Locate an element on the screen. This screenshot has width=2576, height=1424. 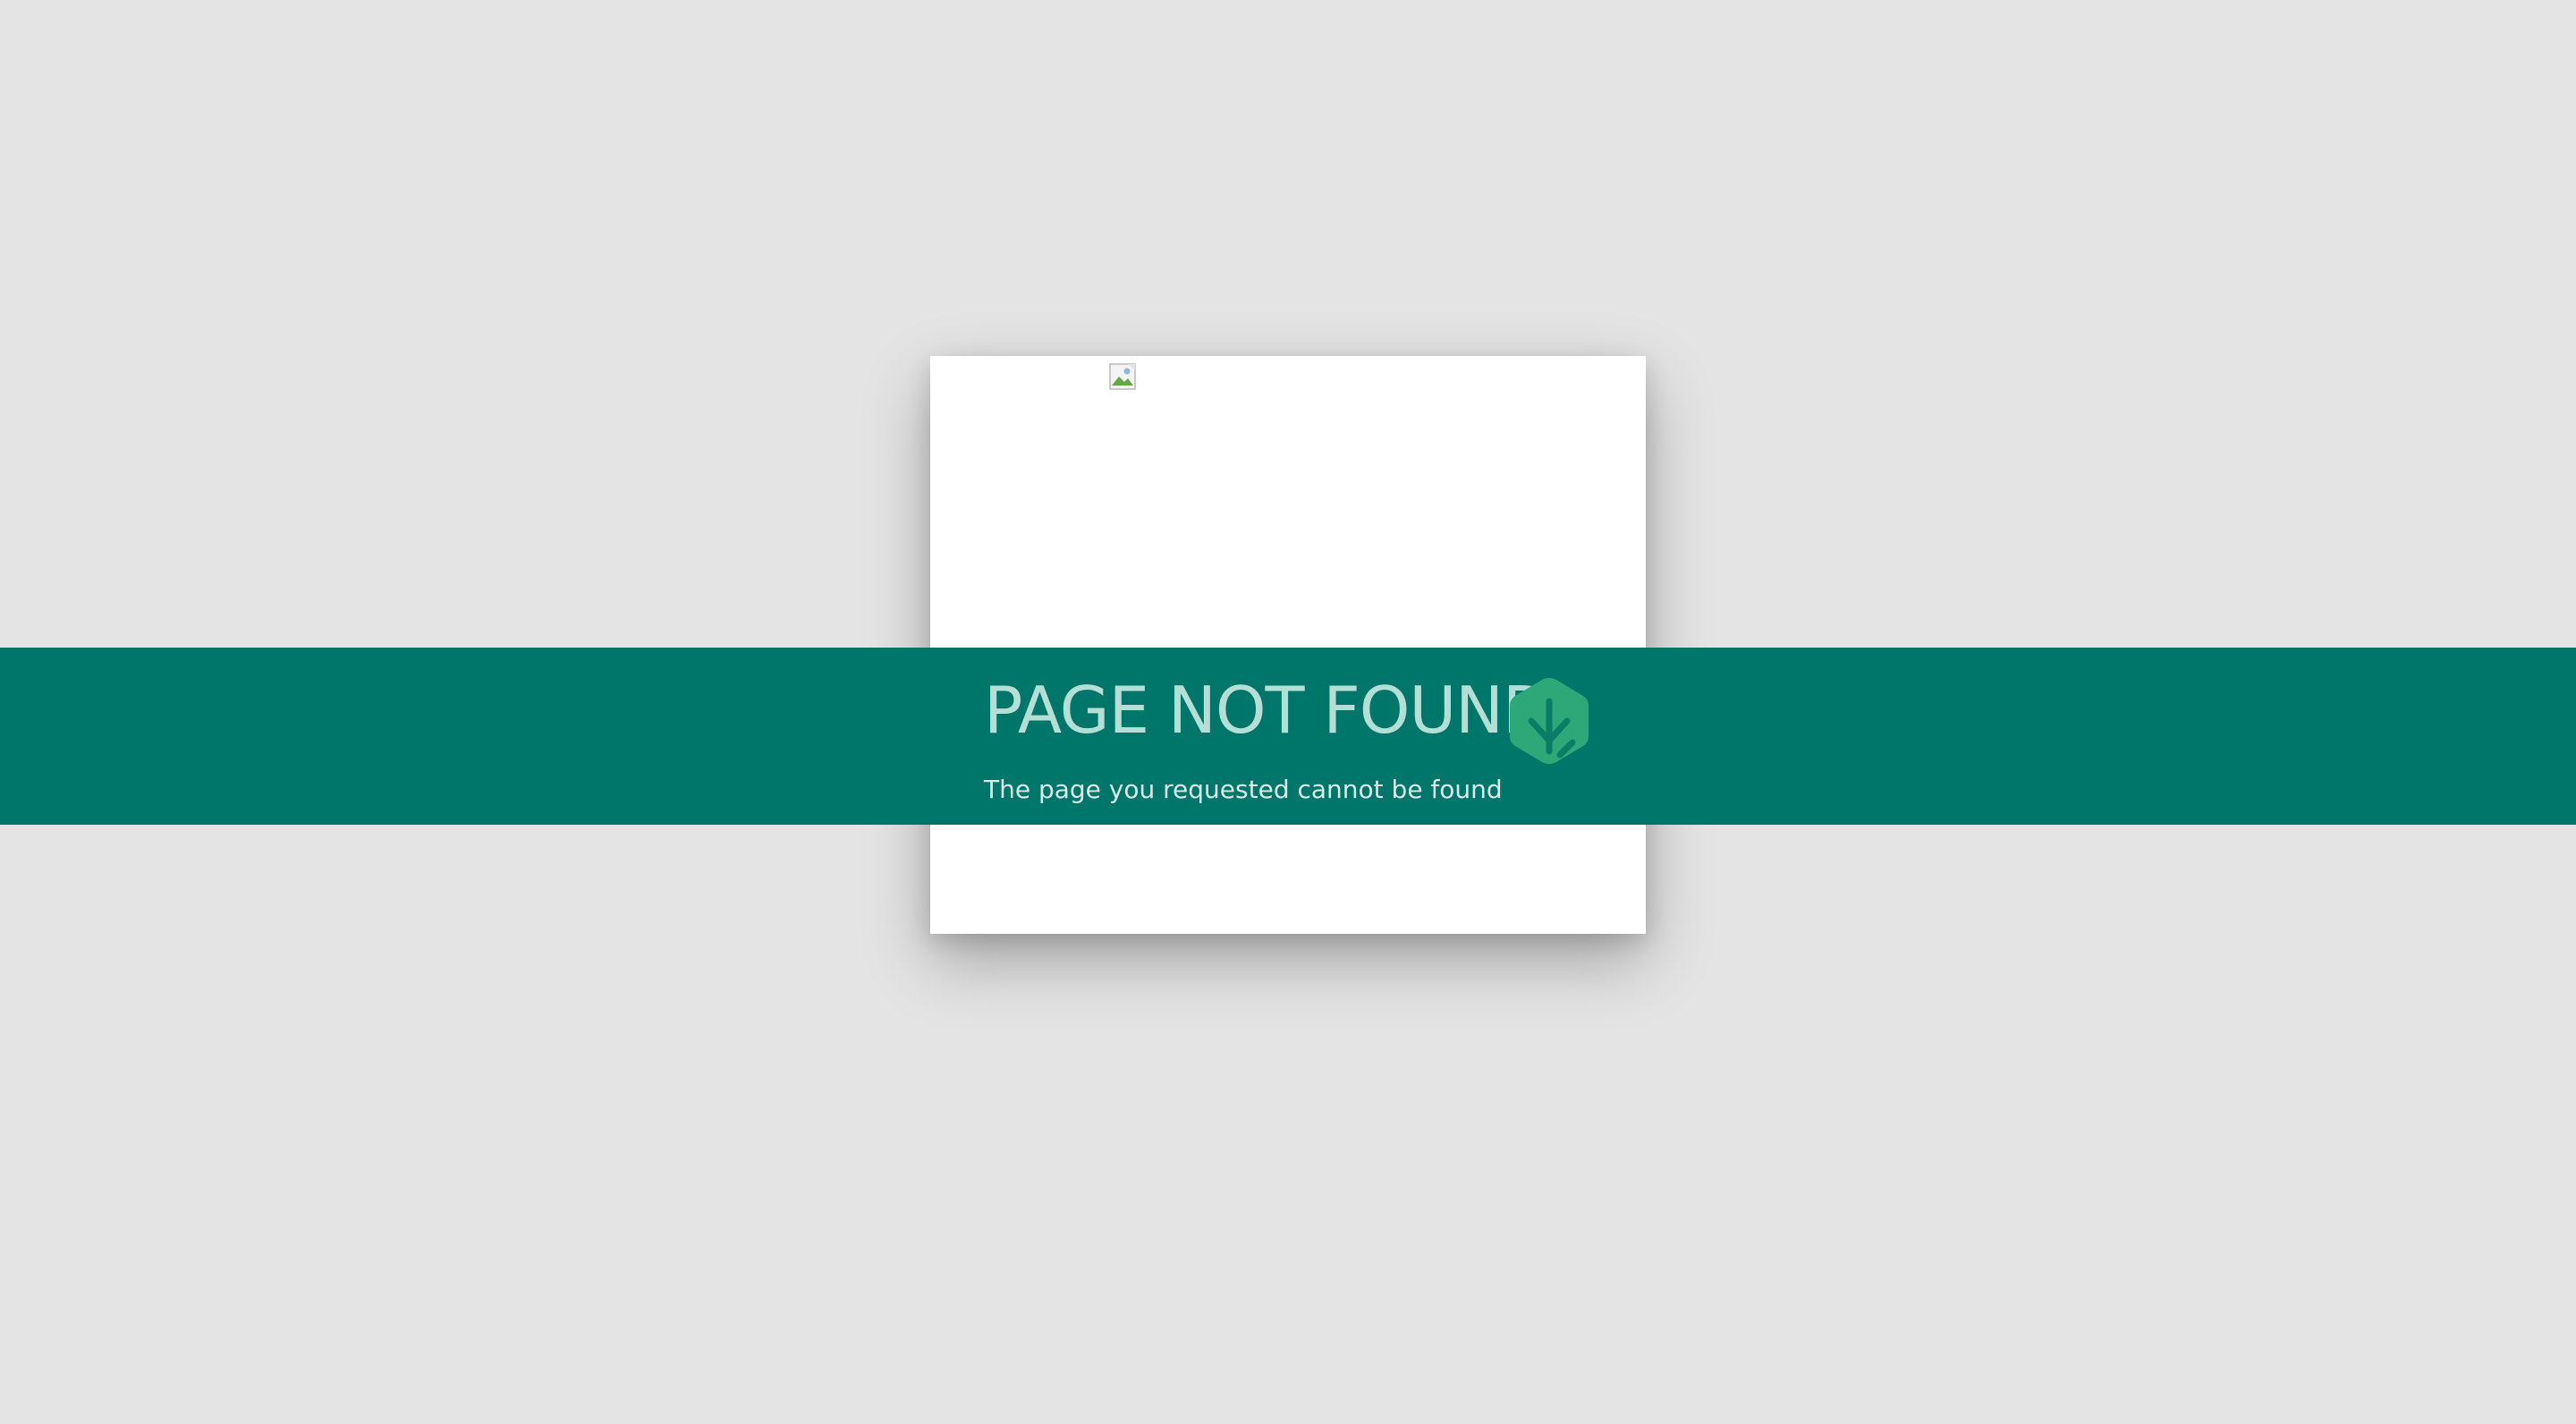
error-message: The page you requested cannot be found is located at coordinates (1243, 789).